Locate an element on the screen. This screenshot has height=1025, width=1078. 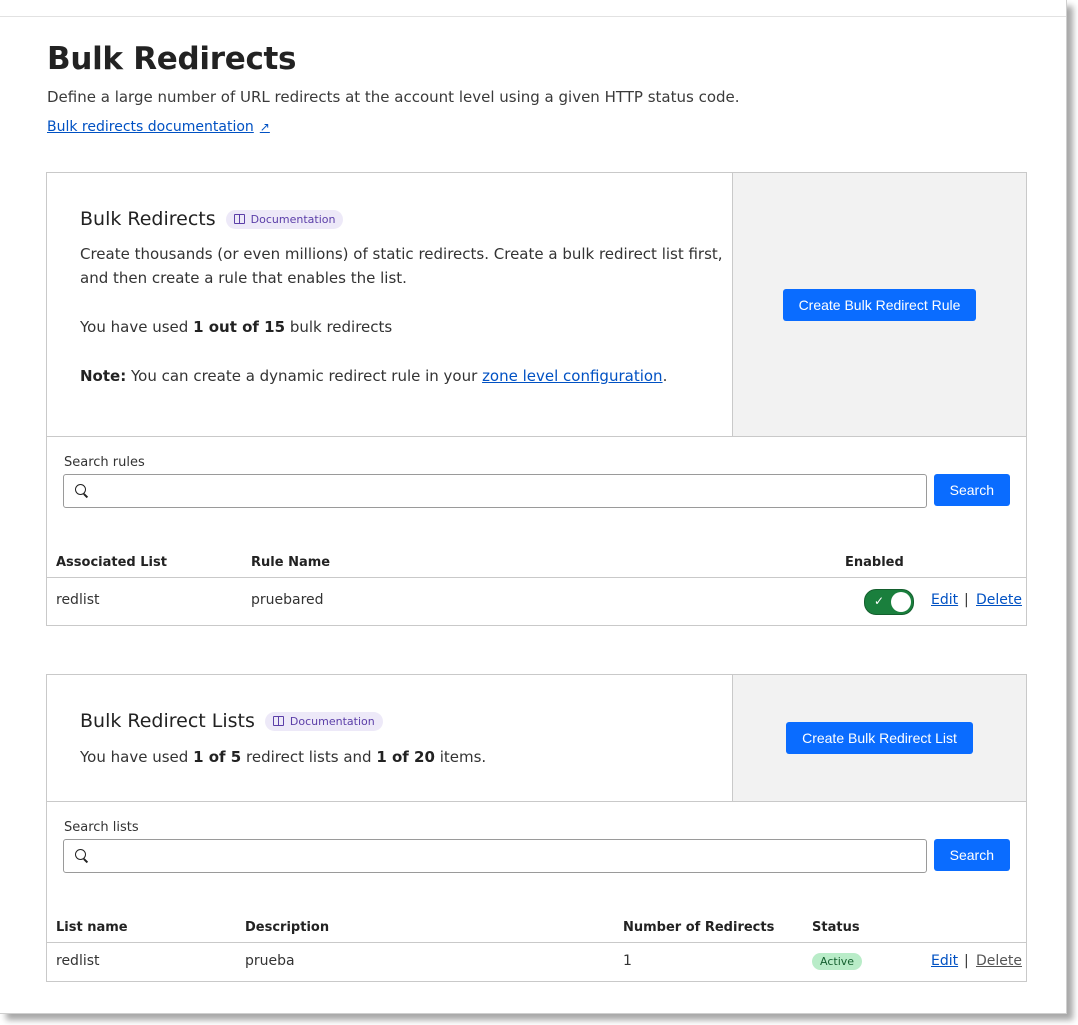
rules-usage-suffix: bulk redirects is located at coordinates (341, 327).